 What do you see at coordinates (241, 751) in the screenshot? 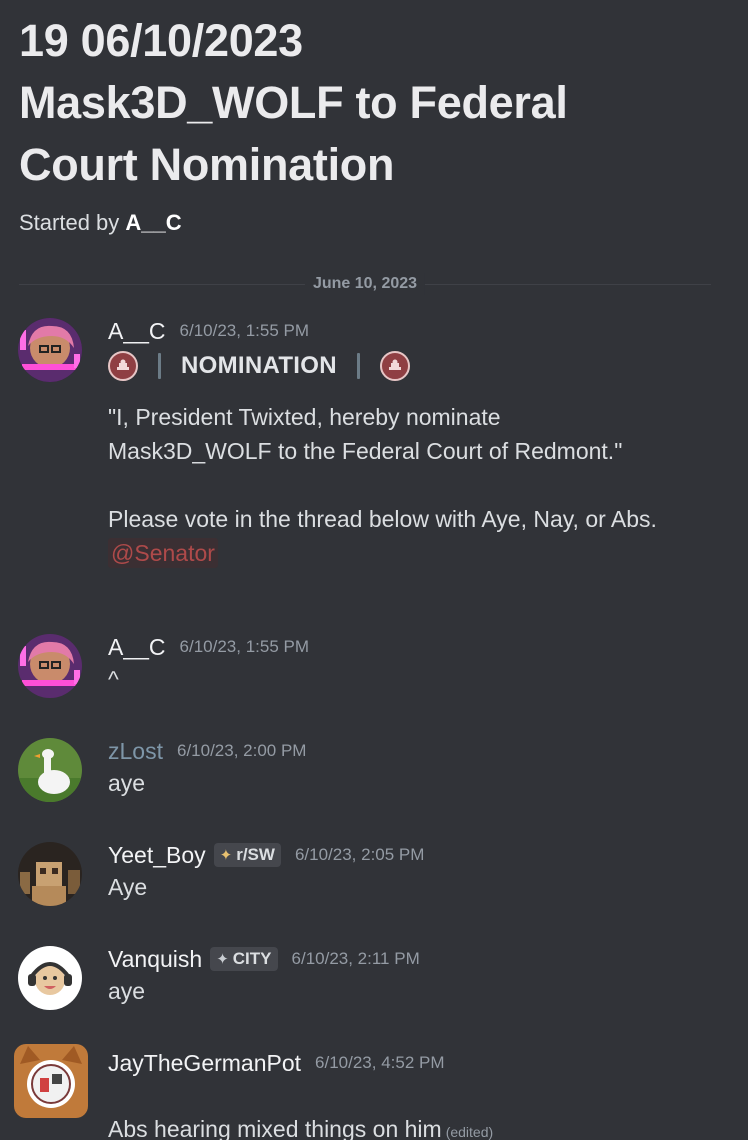
I see `timestamp: 6/10/23, 2:00 PM` at bounding box center [241, 751].